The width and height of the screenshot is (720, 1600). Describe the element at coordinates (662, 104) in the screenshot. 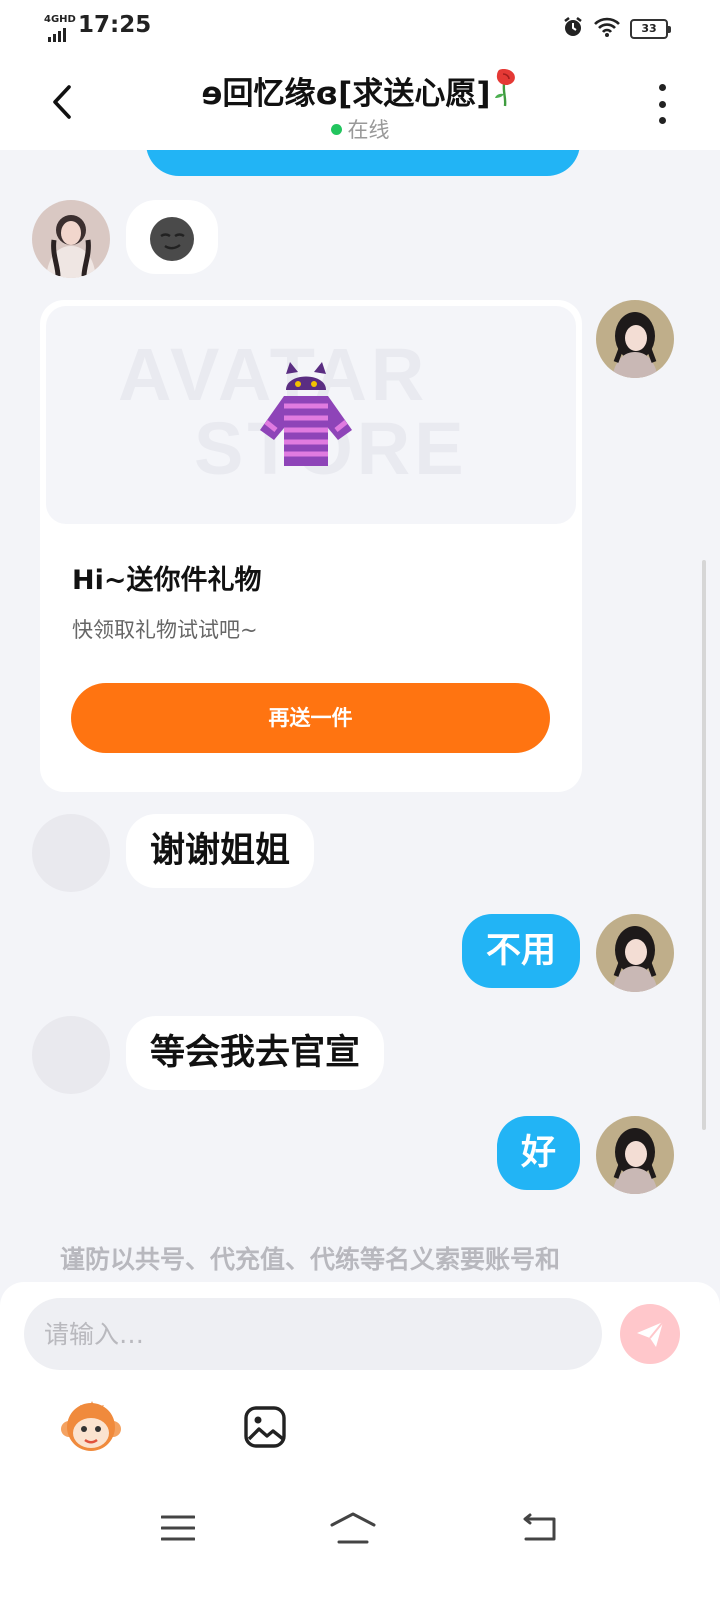

I see `more-options-button` at that location.